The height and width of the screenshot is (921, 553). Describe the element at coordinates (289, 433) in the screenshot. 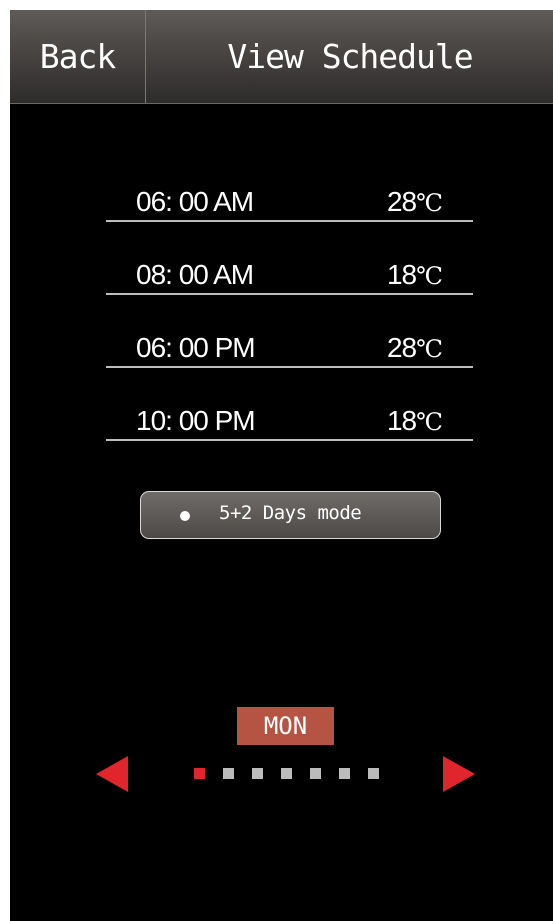

I see `schedule-row: 10: 00 PM 18℃` at that location.